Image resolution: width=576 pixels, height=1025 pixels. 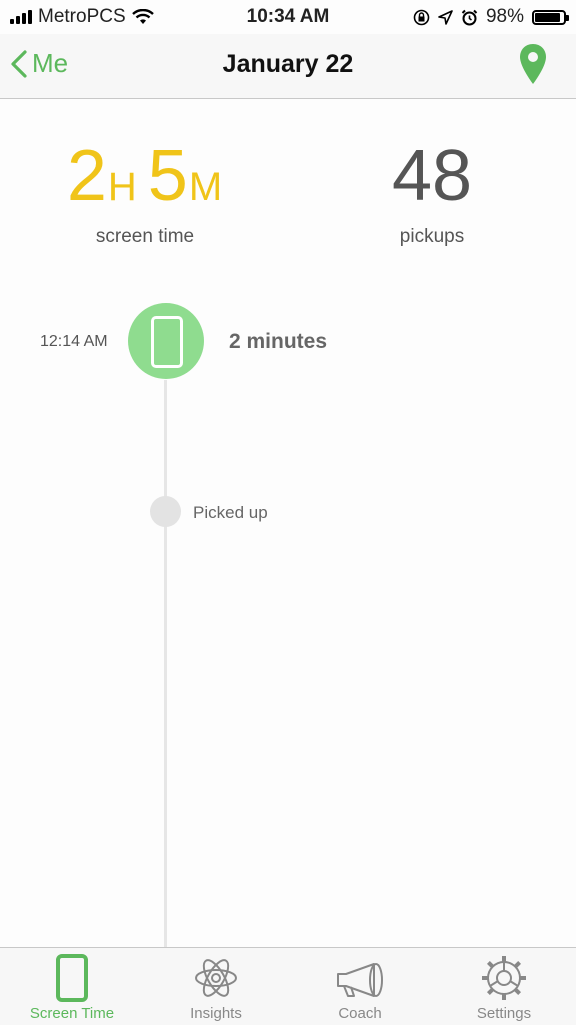 I want to click on screen-time-minutes-unit: M, so click(x=206, y=187).